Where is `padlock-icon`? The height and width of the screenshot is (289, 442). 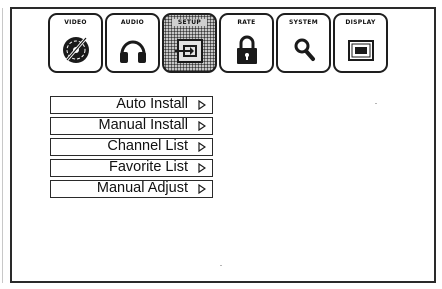
padlock-icon is located at coordinates (246, 49).